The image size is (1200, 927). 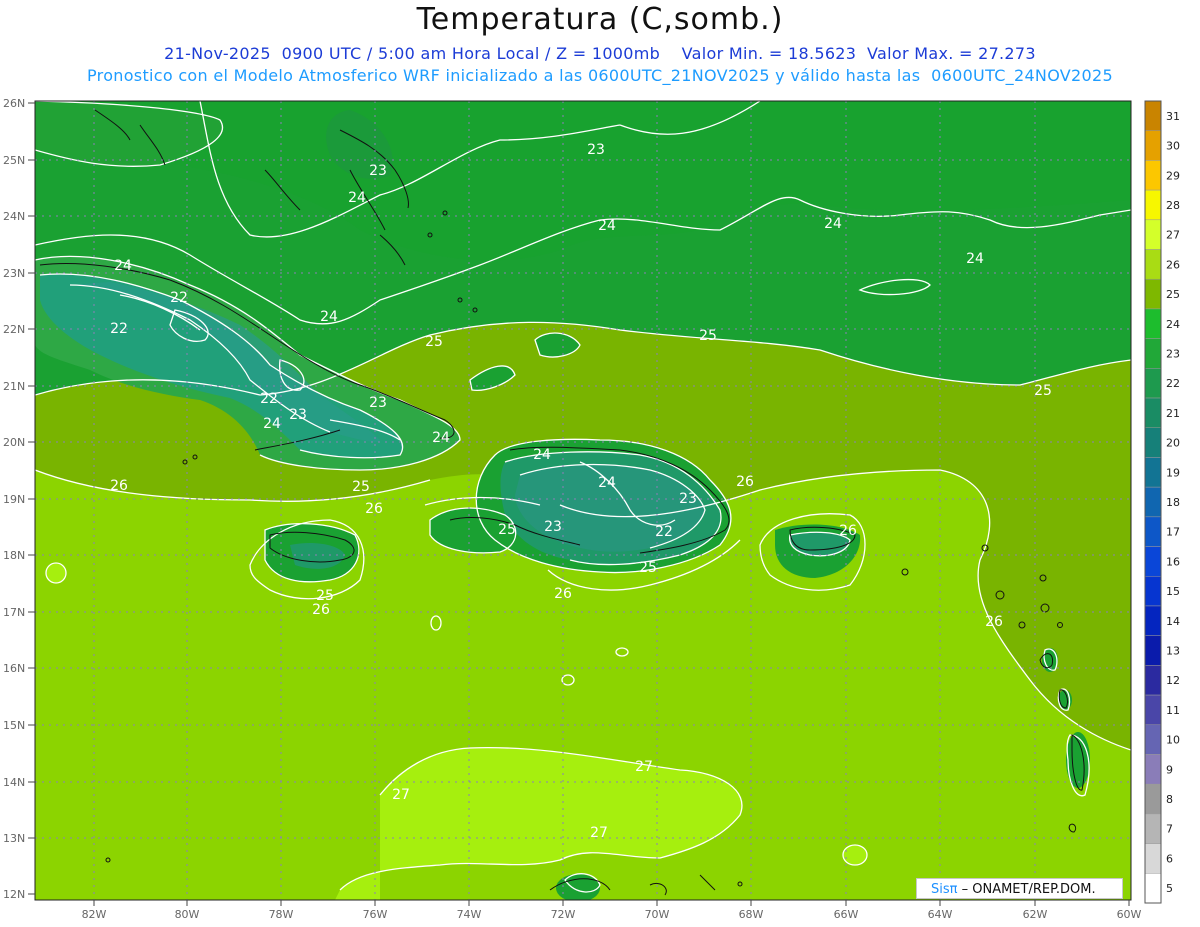 What do you see at coordinates (1129, 914) in the screenshot?
I see `lon-label: 60W` at bounding box center [1129, 914].